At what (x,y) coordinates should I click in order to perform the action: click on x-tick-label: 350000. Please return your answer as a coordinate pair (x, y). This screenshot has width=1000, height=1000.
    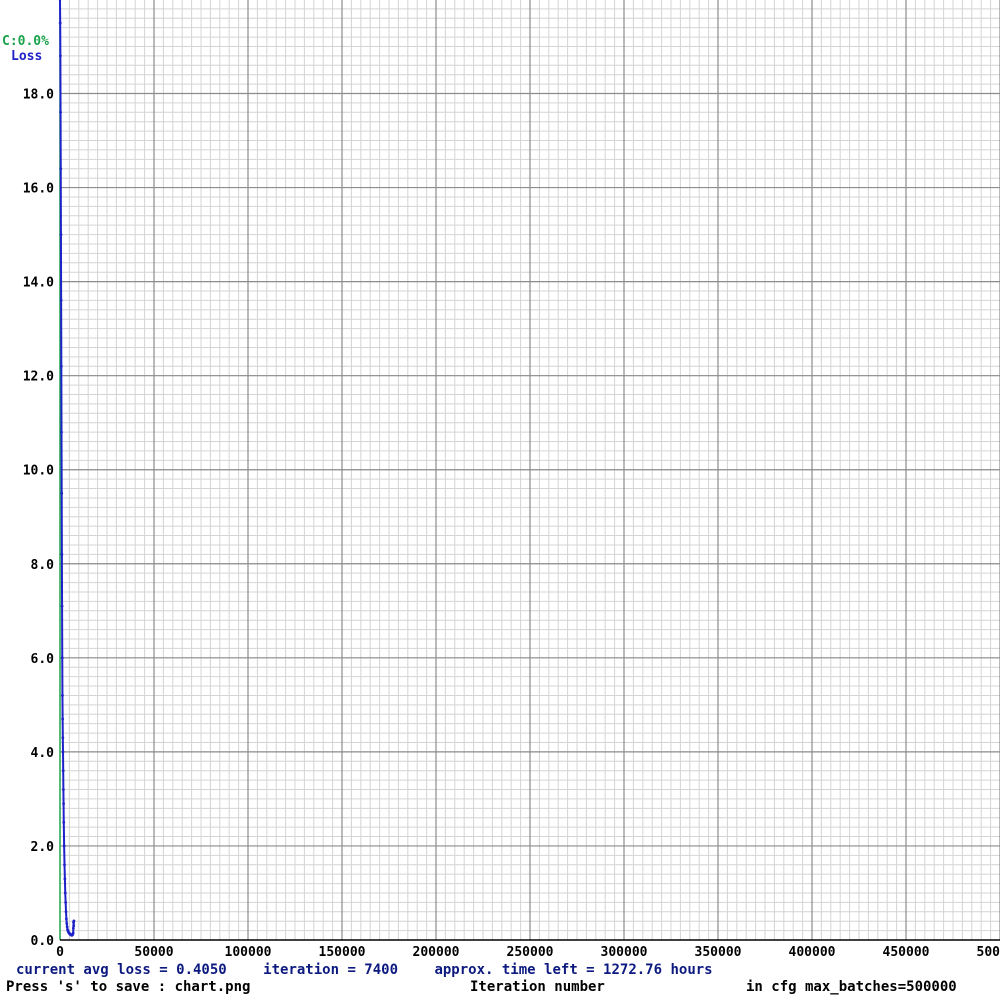
    Looking at the image, I should click on (718, 952).